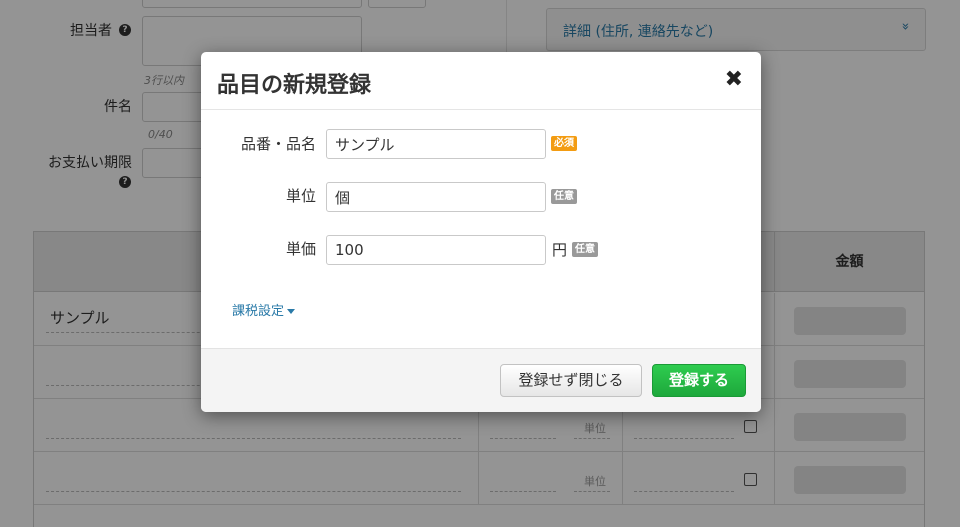 The height and width of the screenshot is (527, 960). I want to click on tax-settings-label: 課税設定, so click(258, 311).